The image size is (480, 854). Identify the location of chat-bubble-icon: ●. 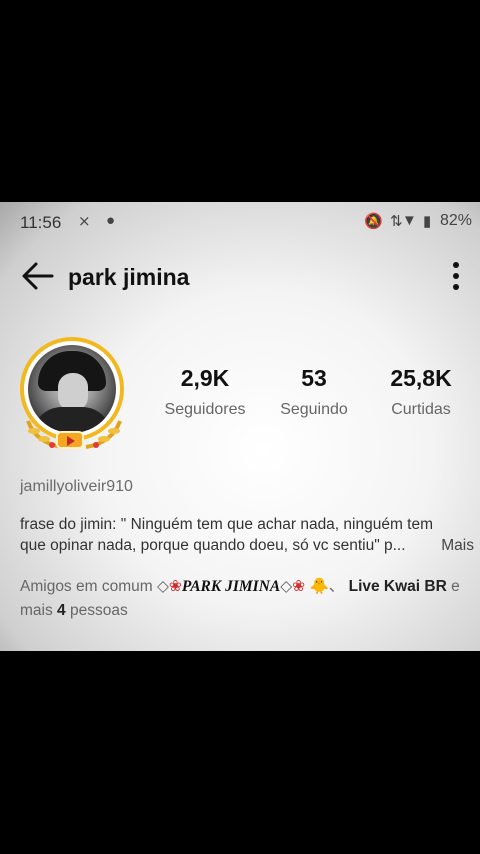
(111, 220).